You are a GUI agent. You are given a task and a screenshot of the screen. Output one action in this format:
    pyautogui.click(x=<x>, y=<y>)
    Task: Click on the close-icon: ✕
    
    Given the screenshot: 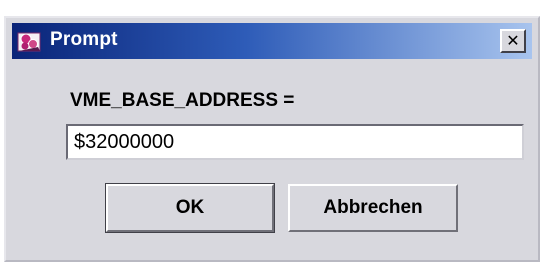 What is the action you would take?
    pyautogui.click(x=513, y=40)
    